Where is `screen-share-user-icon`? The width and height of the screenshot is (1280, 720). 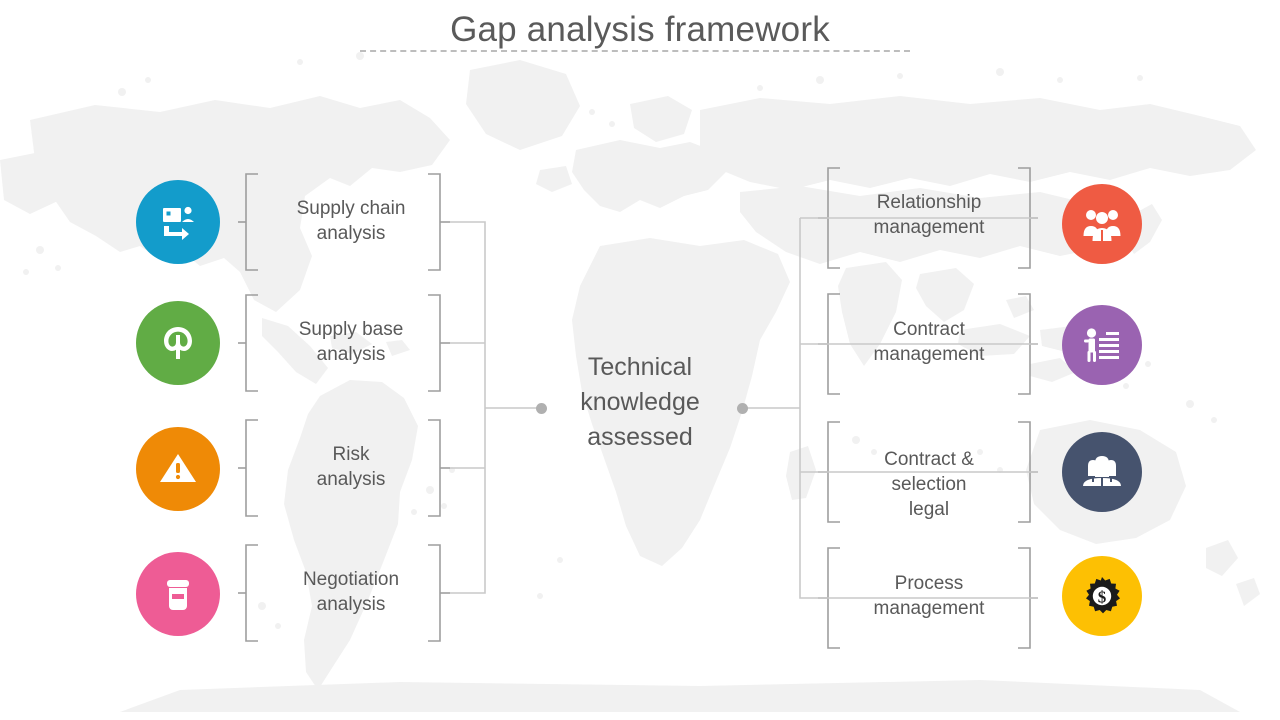
screen-share-user-icon is located at coordinates (178, 222).